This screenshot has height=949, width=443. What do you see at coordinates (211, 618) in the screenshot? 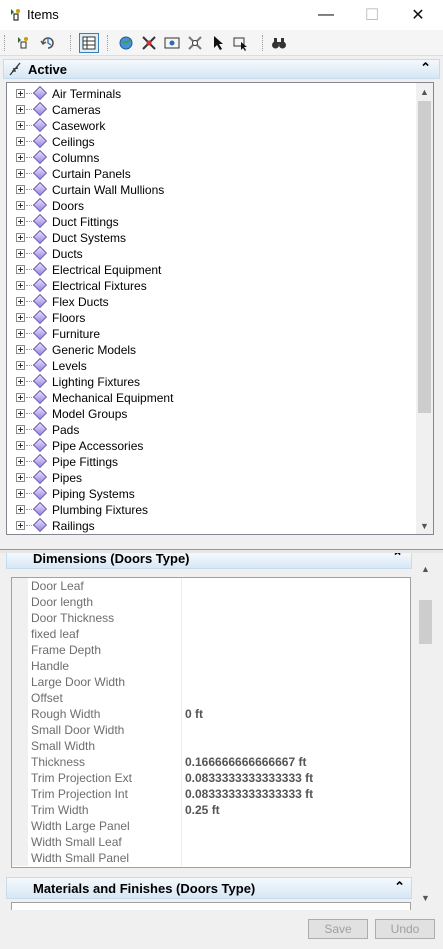
I see `property-row: Door Thickness` at bounding box center [211, 618].